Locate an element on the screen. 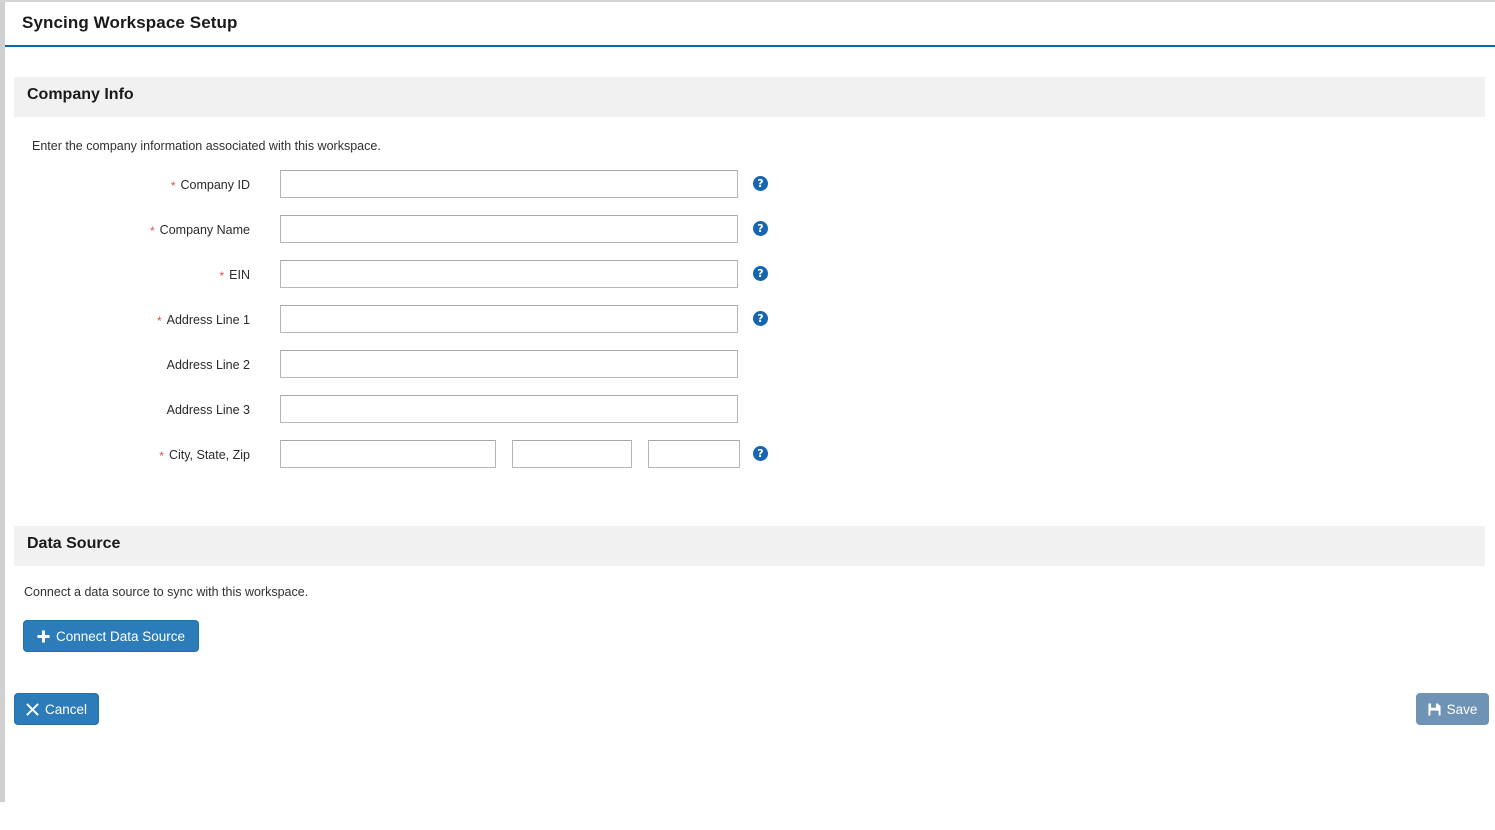 The height and width of the screenshot is (830, 1495). input-zip is located at coordinates (694, 454).